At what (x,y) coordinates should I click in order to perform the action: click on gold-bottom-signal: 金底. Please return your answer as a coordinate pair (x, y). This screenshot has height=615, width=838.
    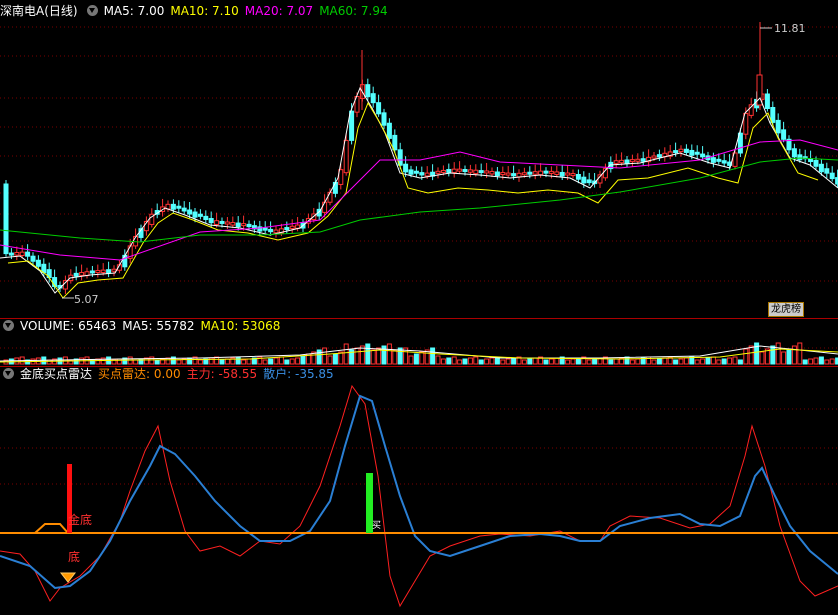
    Looking at the image, I should click on (80, 520).